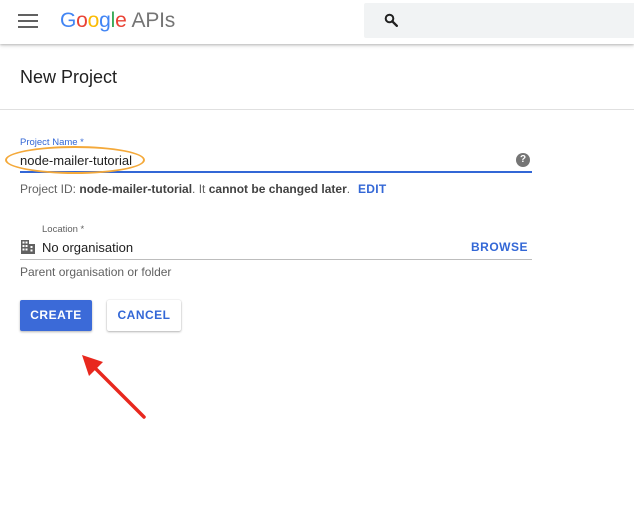 The height and width of the screenshot is (516, 634). What do you see at coordinates (348, 189) in the screenshot?
I see `project-id-suffix: .` at bounding box center [348, 189].